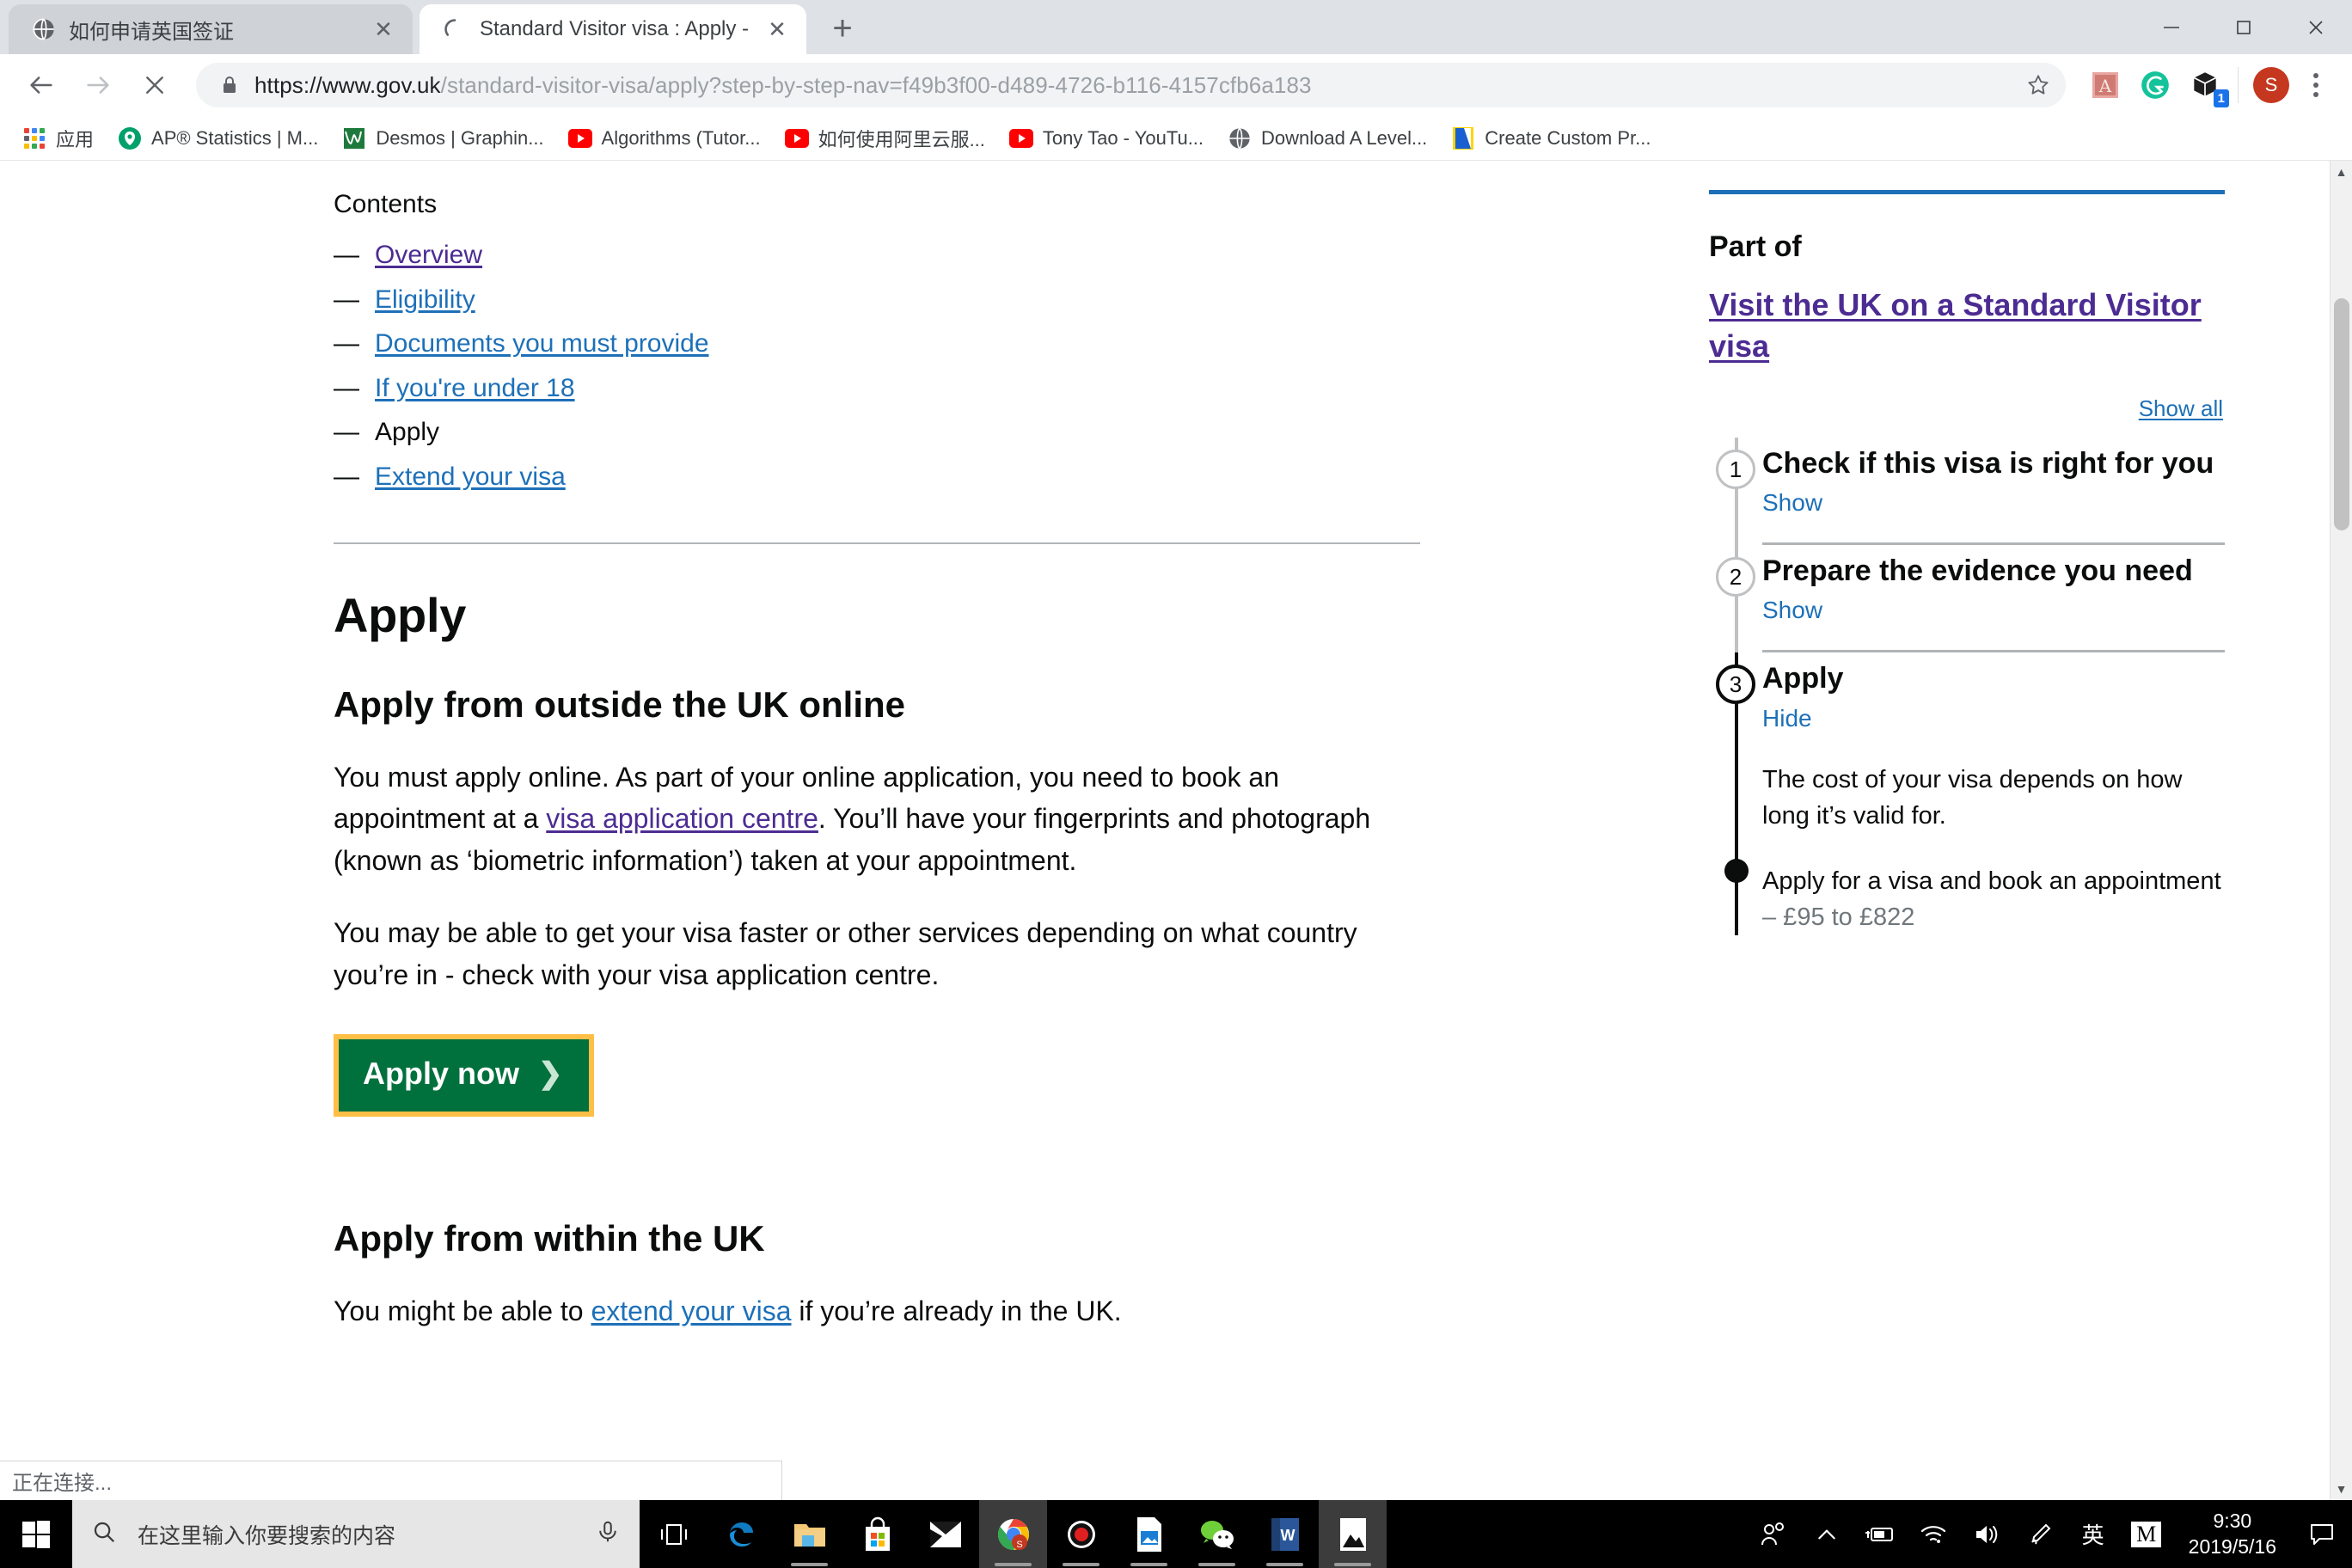 The width and height of the screenshot is (2352, 1568). Describe the element at coordinates (1285, 1534) in the screenshot. I see `microsoft-word-icon: W` at that location.